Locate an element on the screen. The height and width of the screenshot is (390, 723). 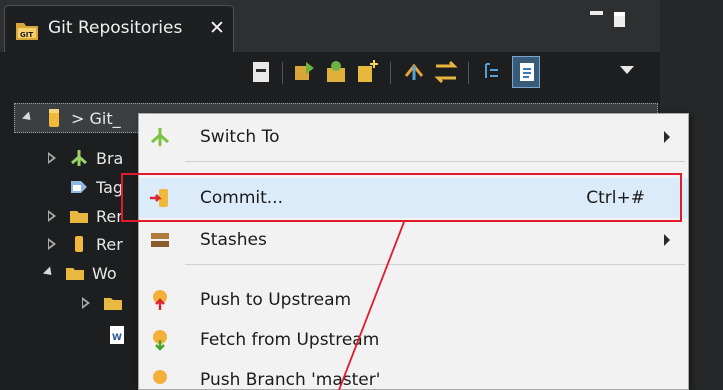
tree-row-remotes: Rer is located at coordinates (84, 244).